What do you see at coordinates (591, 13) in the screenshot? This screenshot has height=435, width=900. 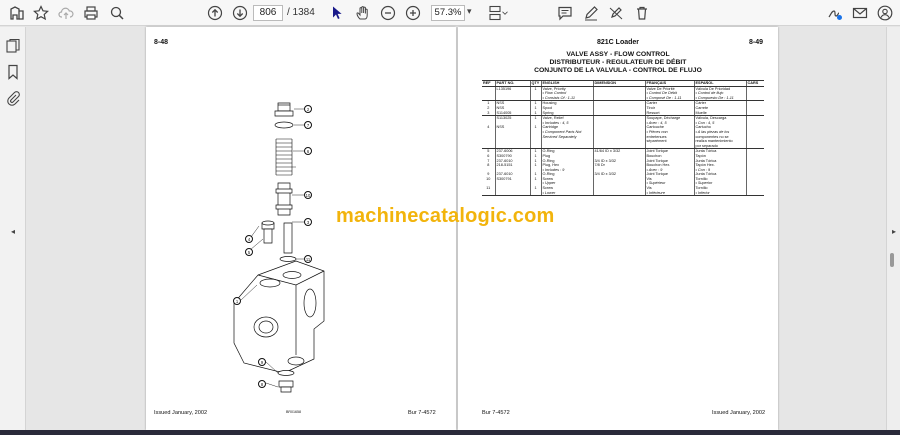 I see `pen-draw-icon` at bounding box center [591, 13].